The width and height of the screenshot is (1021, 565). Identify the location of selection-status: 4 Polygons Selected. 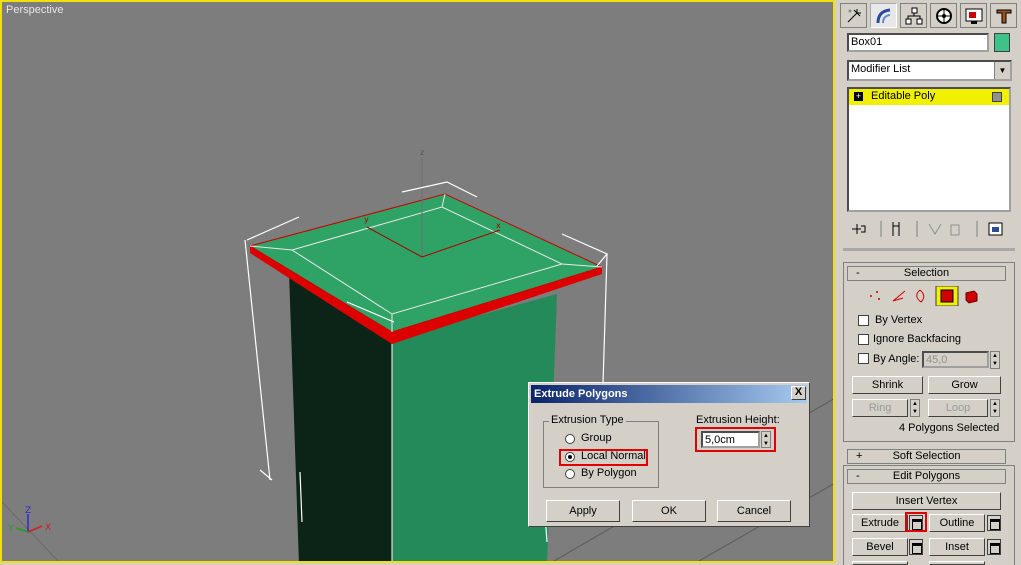
(949, 428).